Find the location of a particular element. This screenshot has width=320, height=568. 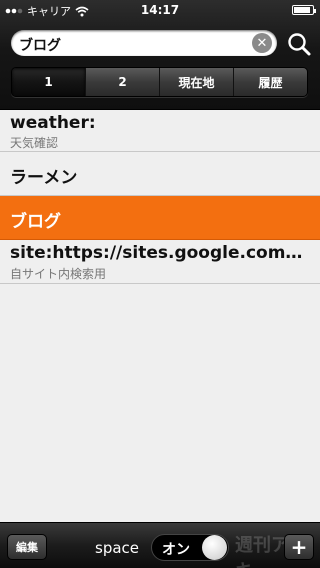

add-button: + is located at coordinates (299, 547).